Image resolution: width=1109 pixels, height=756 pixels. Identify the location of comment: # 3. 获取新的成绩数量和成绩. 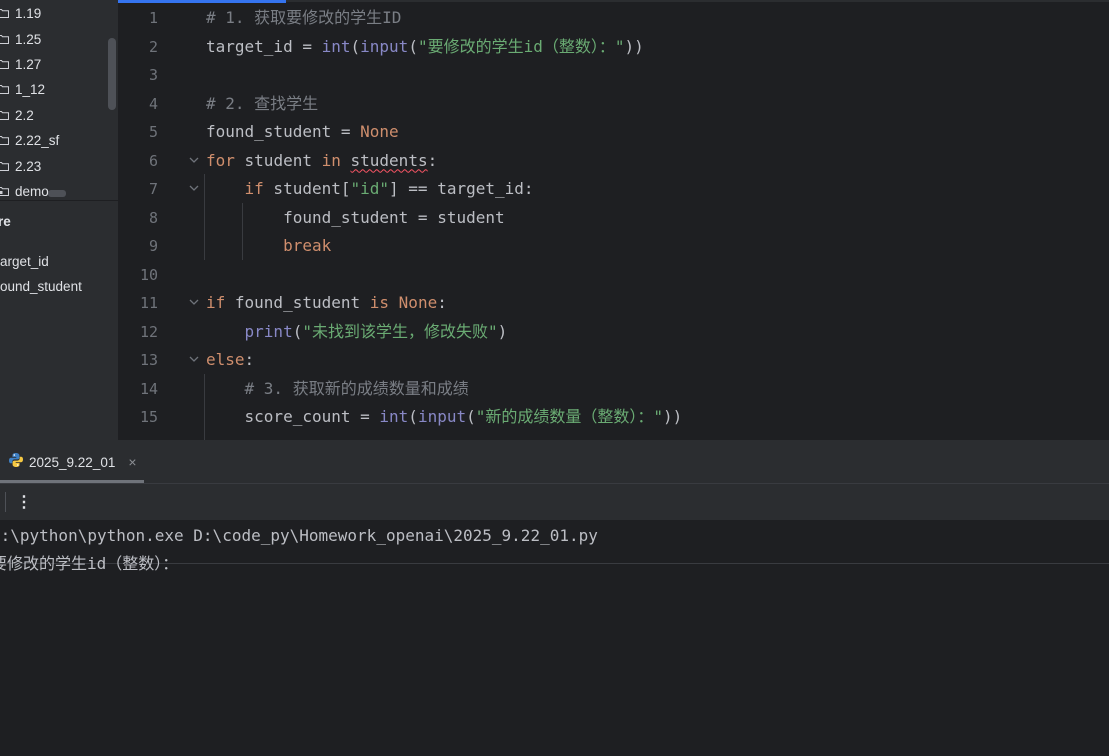
(337, 388).